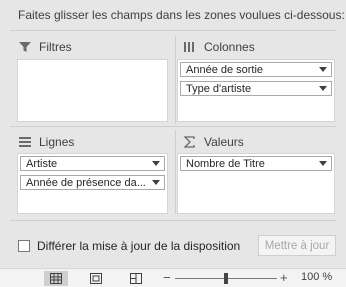 The width and height of the screenshot is (346, 287). What do you see at coordinates (297, 245) in the screenshot?
I see `update-button: Mettre à jour` at bounding box center [297, 245].